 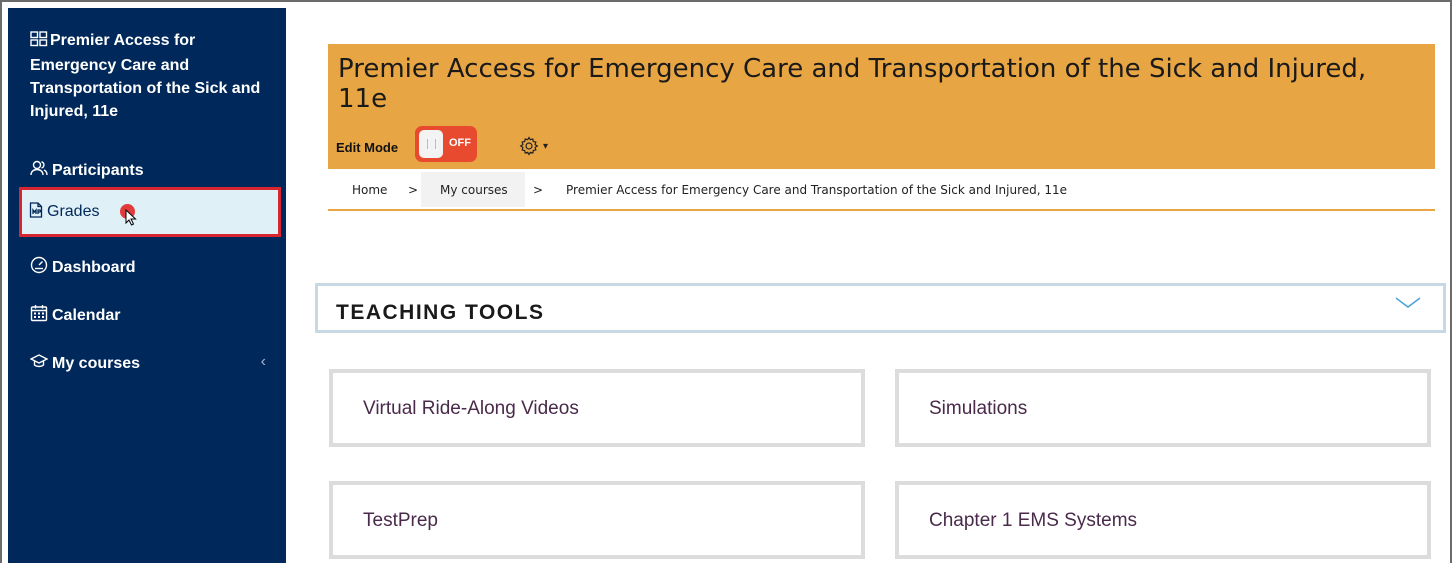 I want to click on toggle-state-label: OFF, so click(x=460, y=143).